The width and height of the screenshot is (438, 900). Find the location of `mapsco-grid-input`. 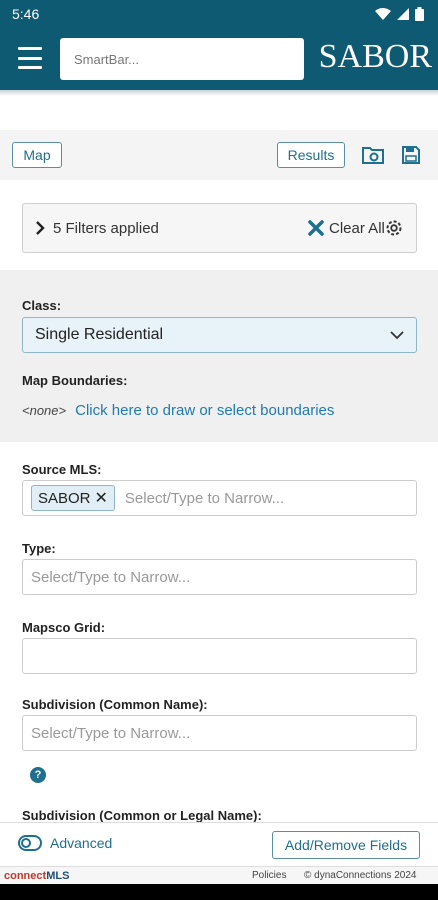

mapsco-grid-input is located at coordinates (219, 656).